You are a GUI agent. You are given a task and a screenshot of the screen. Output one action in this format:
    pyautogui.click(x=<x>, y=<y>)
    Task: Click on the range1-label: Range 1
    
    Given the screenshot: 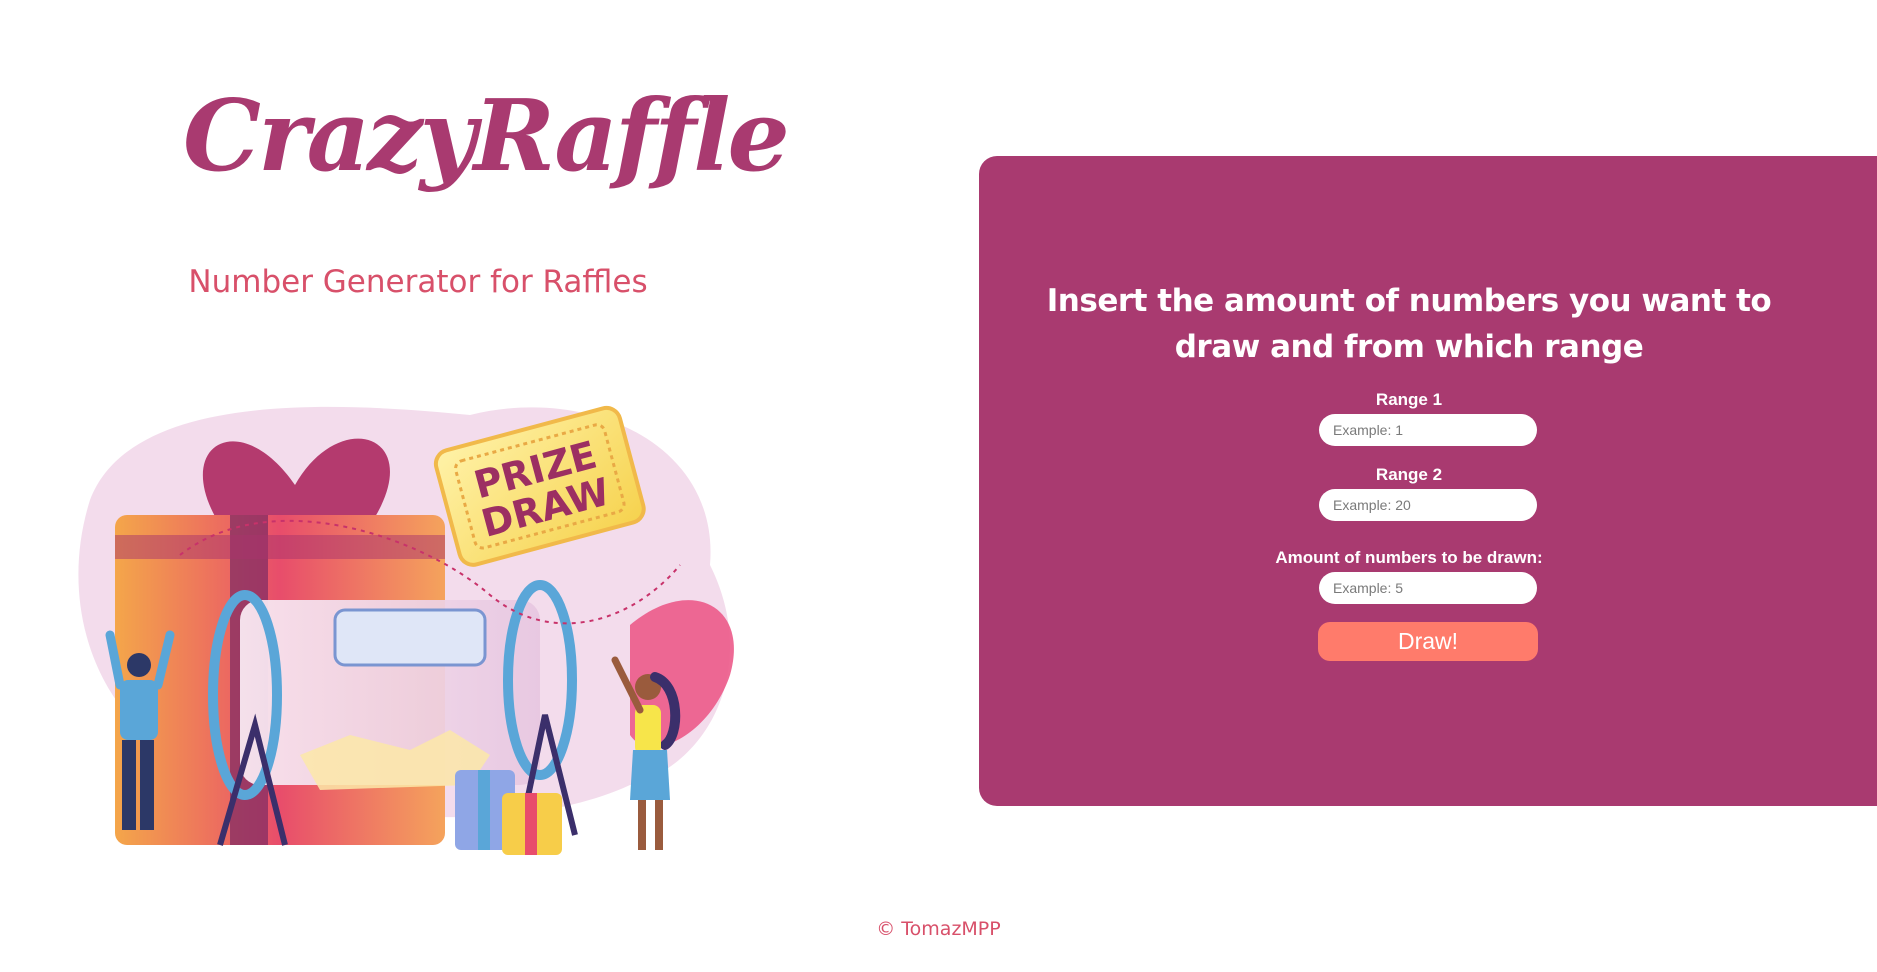 What is the action you would take?
    pyautogui.click(x=1409, y=399)
    